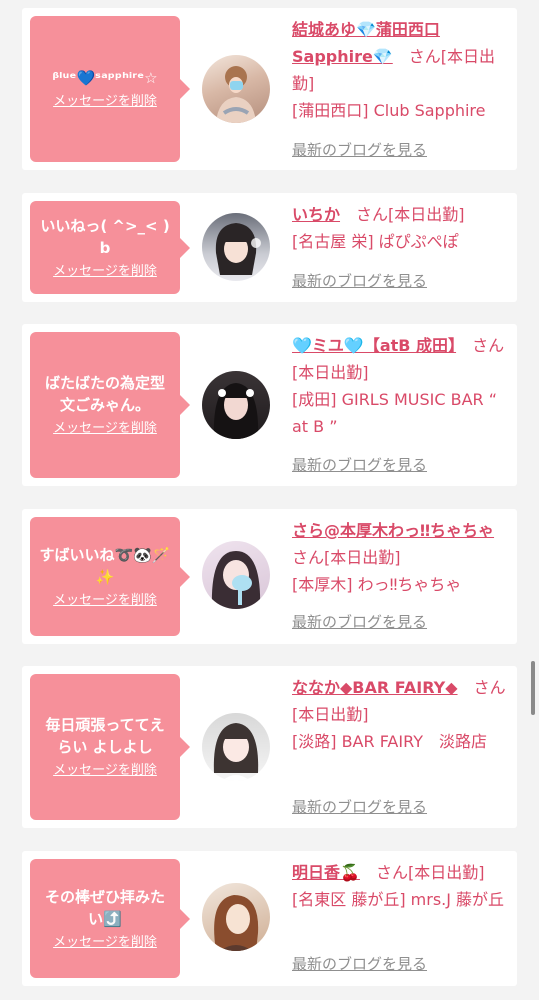 This screenshot has height=1000, width=539. I want to click on message-bubble: ばたばたの為定型文ごみゃん。 メッセージを削除, so click(110, 405).